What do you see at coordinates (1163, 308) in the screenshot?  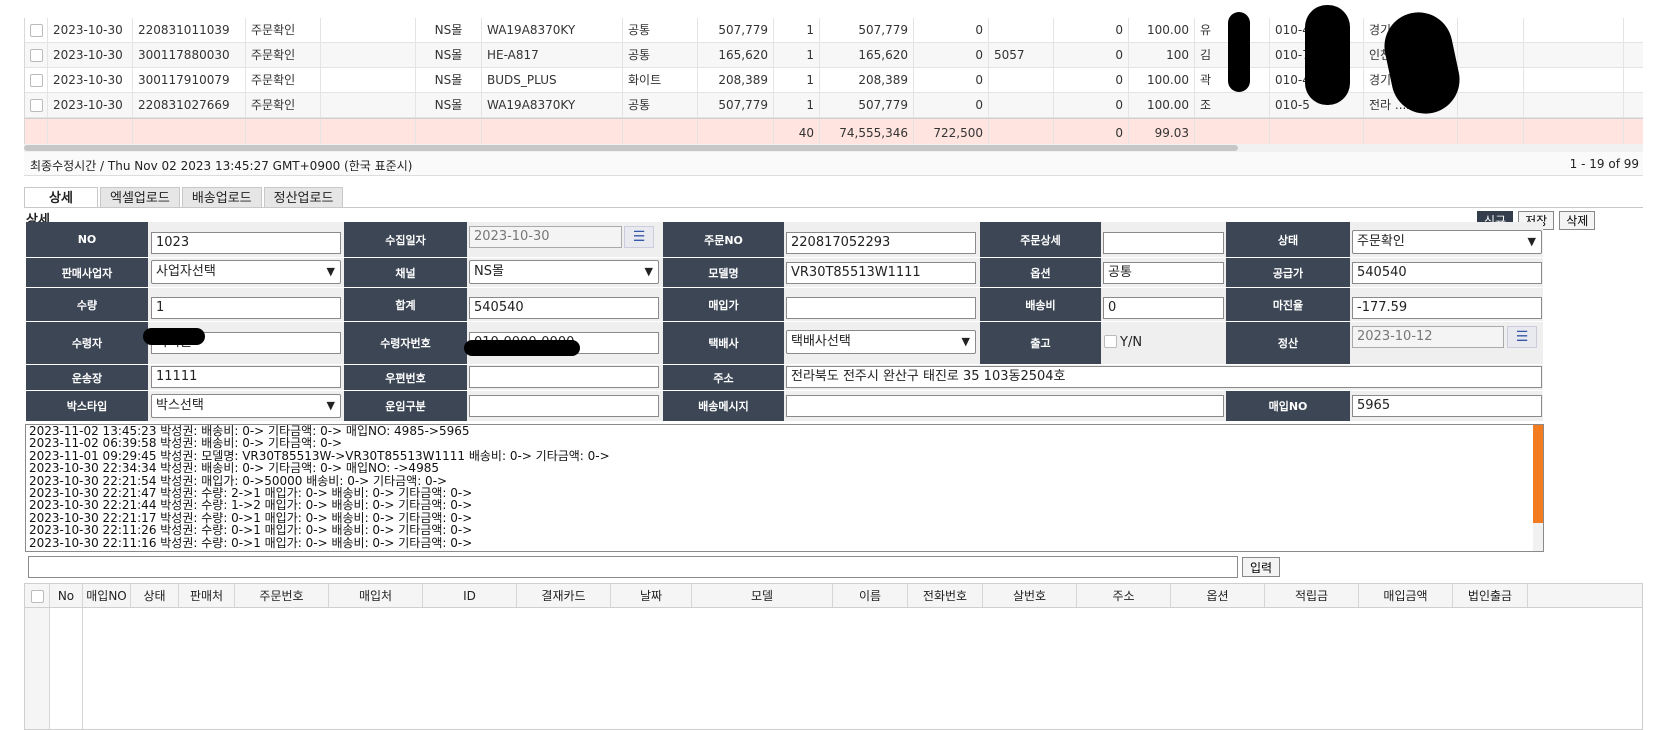 I see `shipping-fee-field: 0` at bounding box center [1163, 308].